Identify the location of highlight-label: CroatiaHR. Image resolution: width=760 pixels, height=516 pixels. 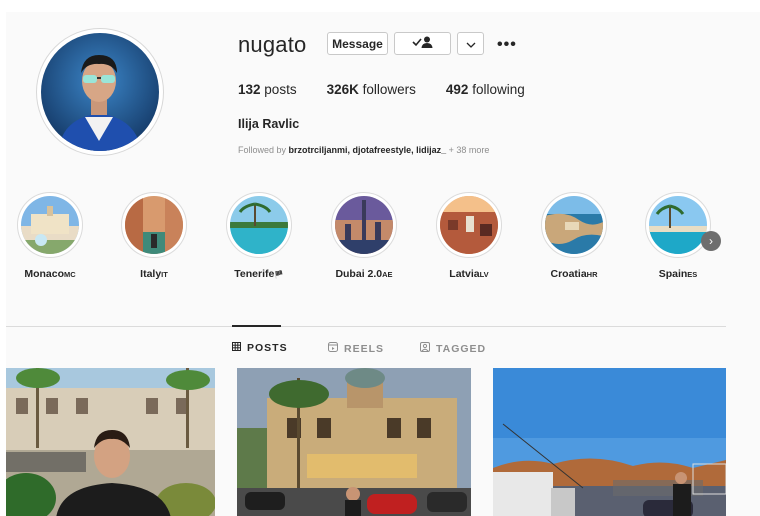
(574, 274).